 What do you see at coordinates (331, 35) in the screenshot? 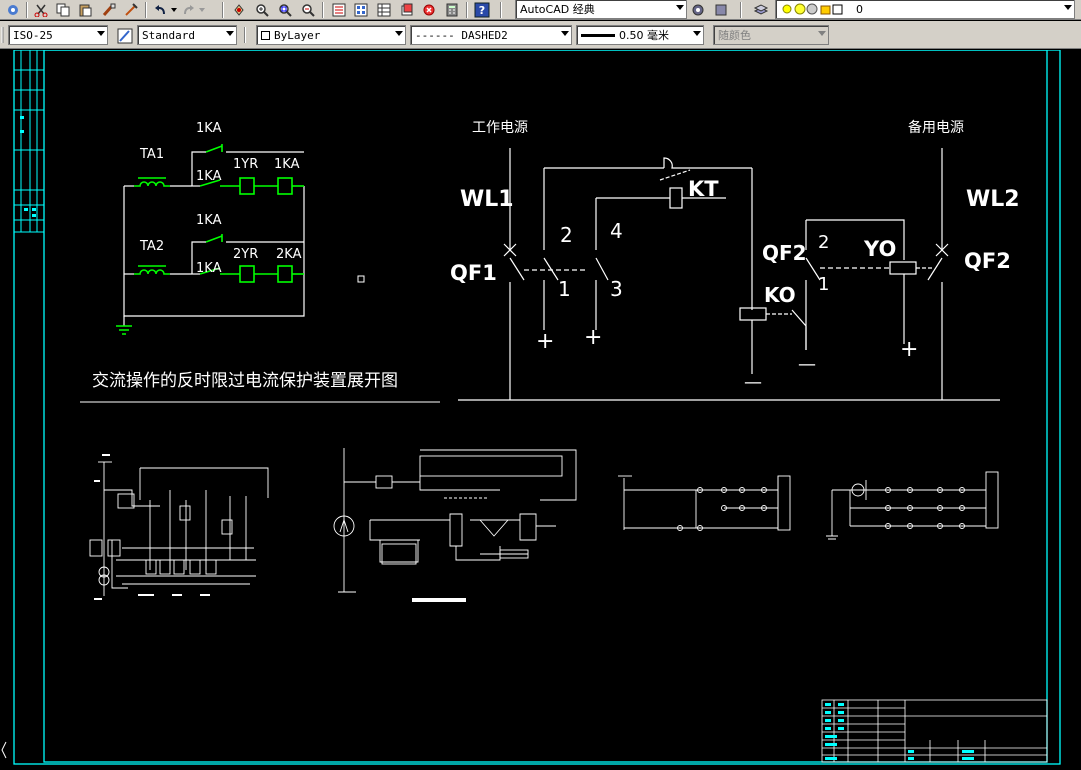
I see `color-select: ByLayer` at bounding box center [331, 35].